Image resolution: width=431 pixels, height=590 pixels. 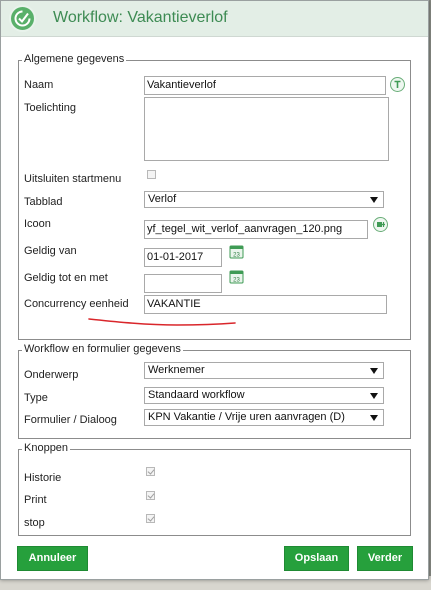 I want to click on onderwerp-value: Werknemer, so click(x=176, y=370).